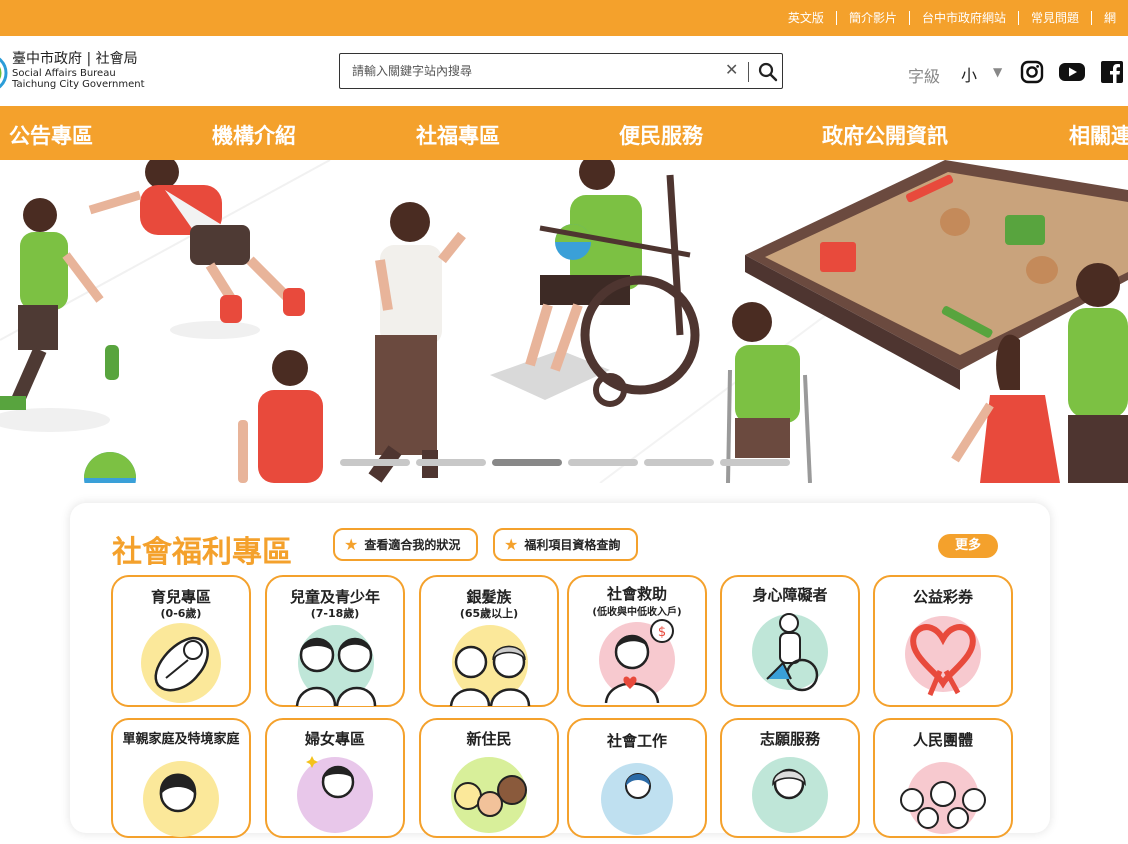  I want to click on nav-item-open-info: 政府公開資訊, so click(885, 135).